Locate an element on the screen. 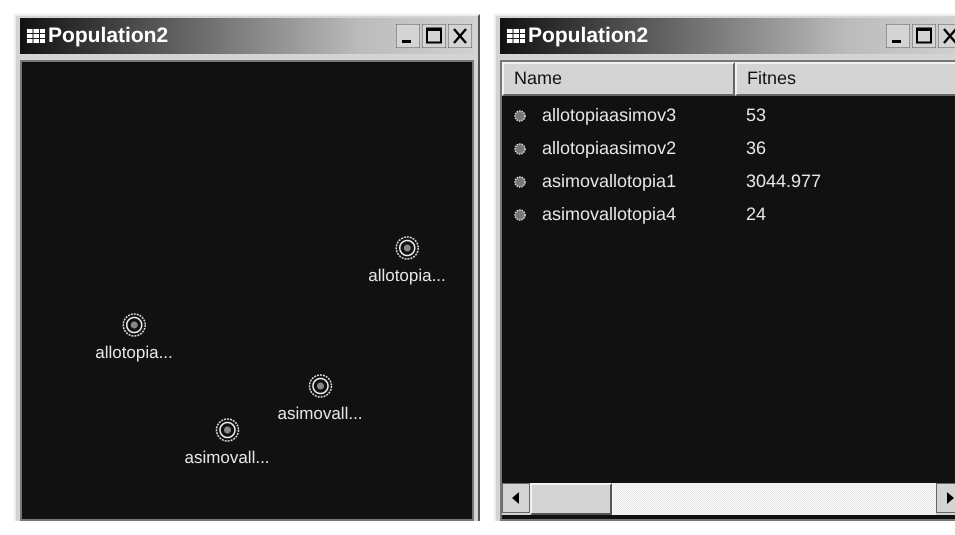 This screenshot has height=535, width=955. scroll-thumb is located at coordinates (571, 499).